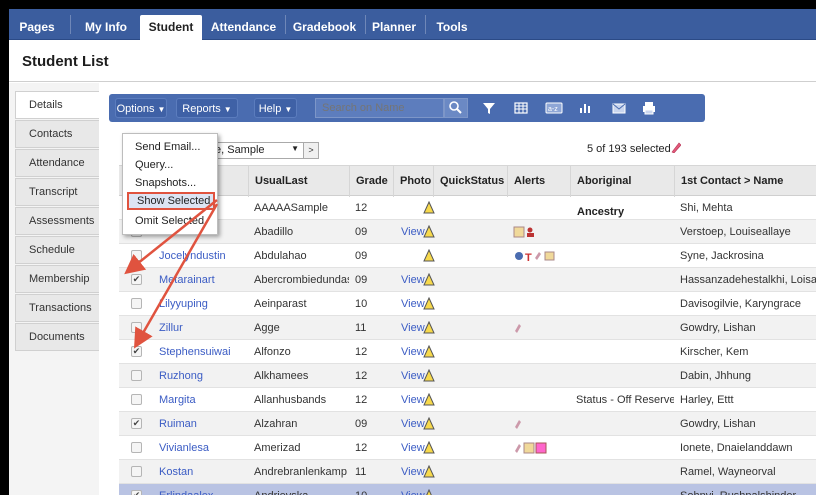  What do you see at coordinates (57, 105) in the screenshot?
I see `sidebar-item-details: Details` at bounding box center [57, 105].